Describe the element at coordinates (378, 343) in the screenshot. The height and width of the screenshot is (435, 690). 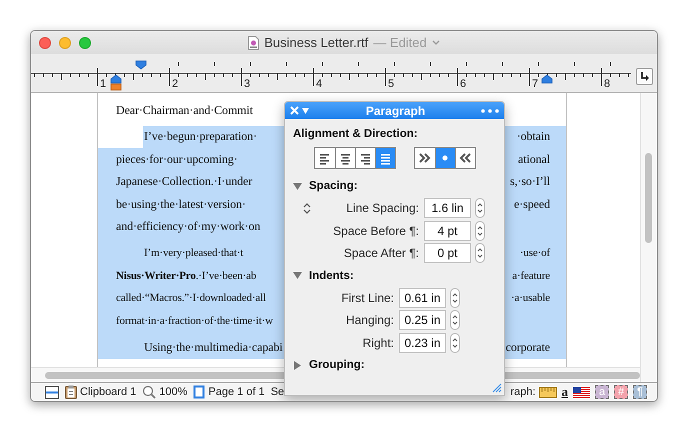
I see `field-label: Right:` at that location.